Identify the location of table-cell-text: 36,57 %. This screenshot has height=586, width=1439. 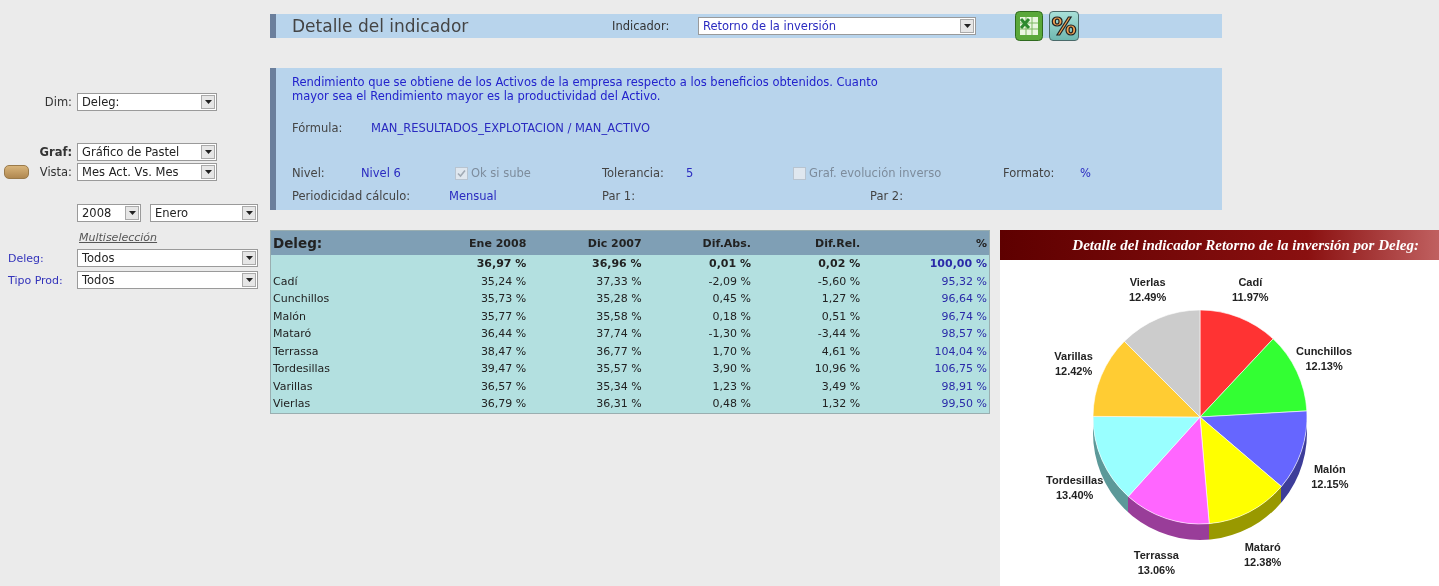
(503, 386).